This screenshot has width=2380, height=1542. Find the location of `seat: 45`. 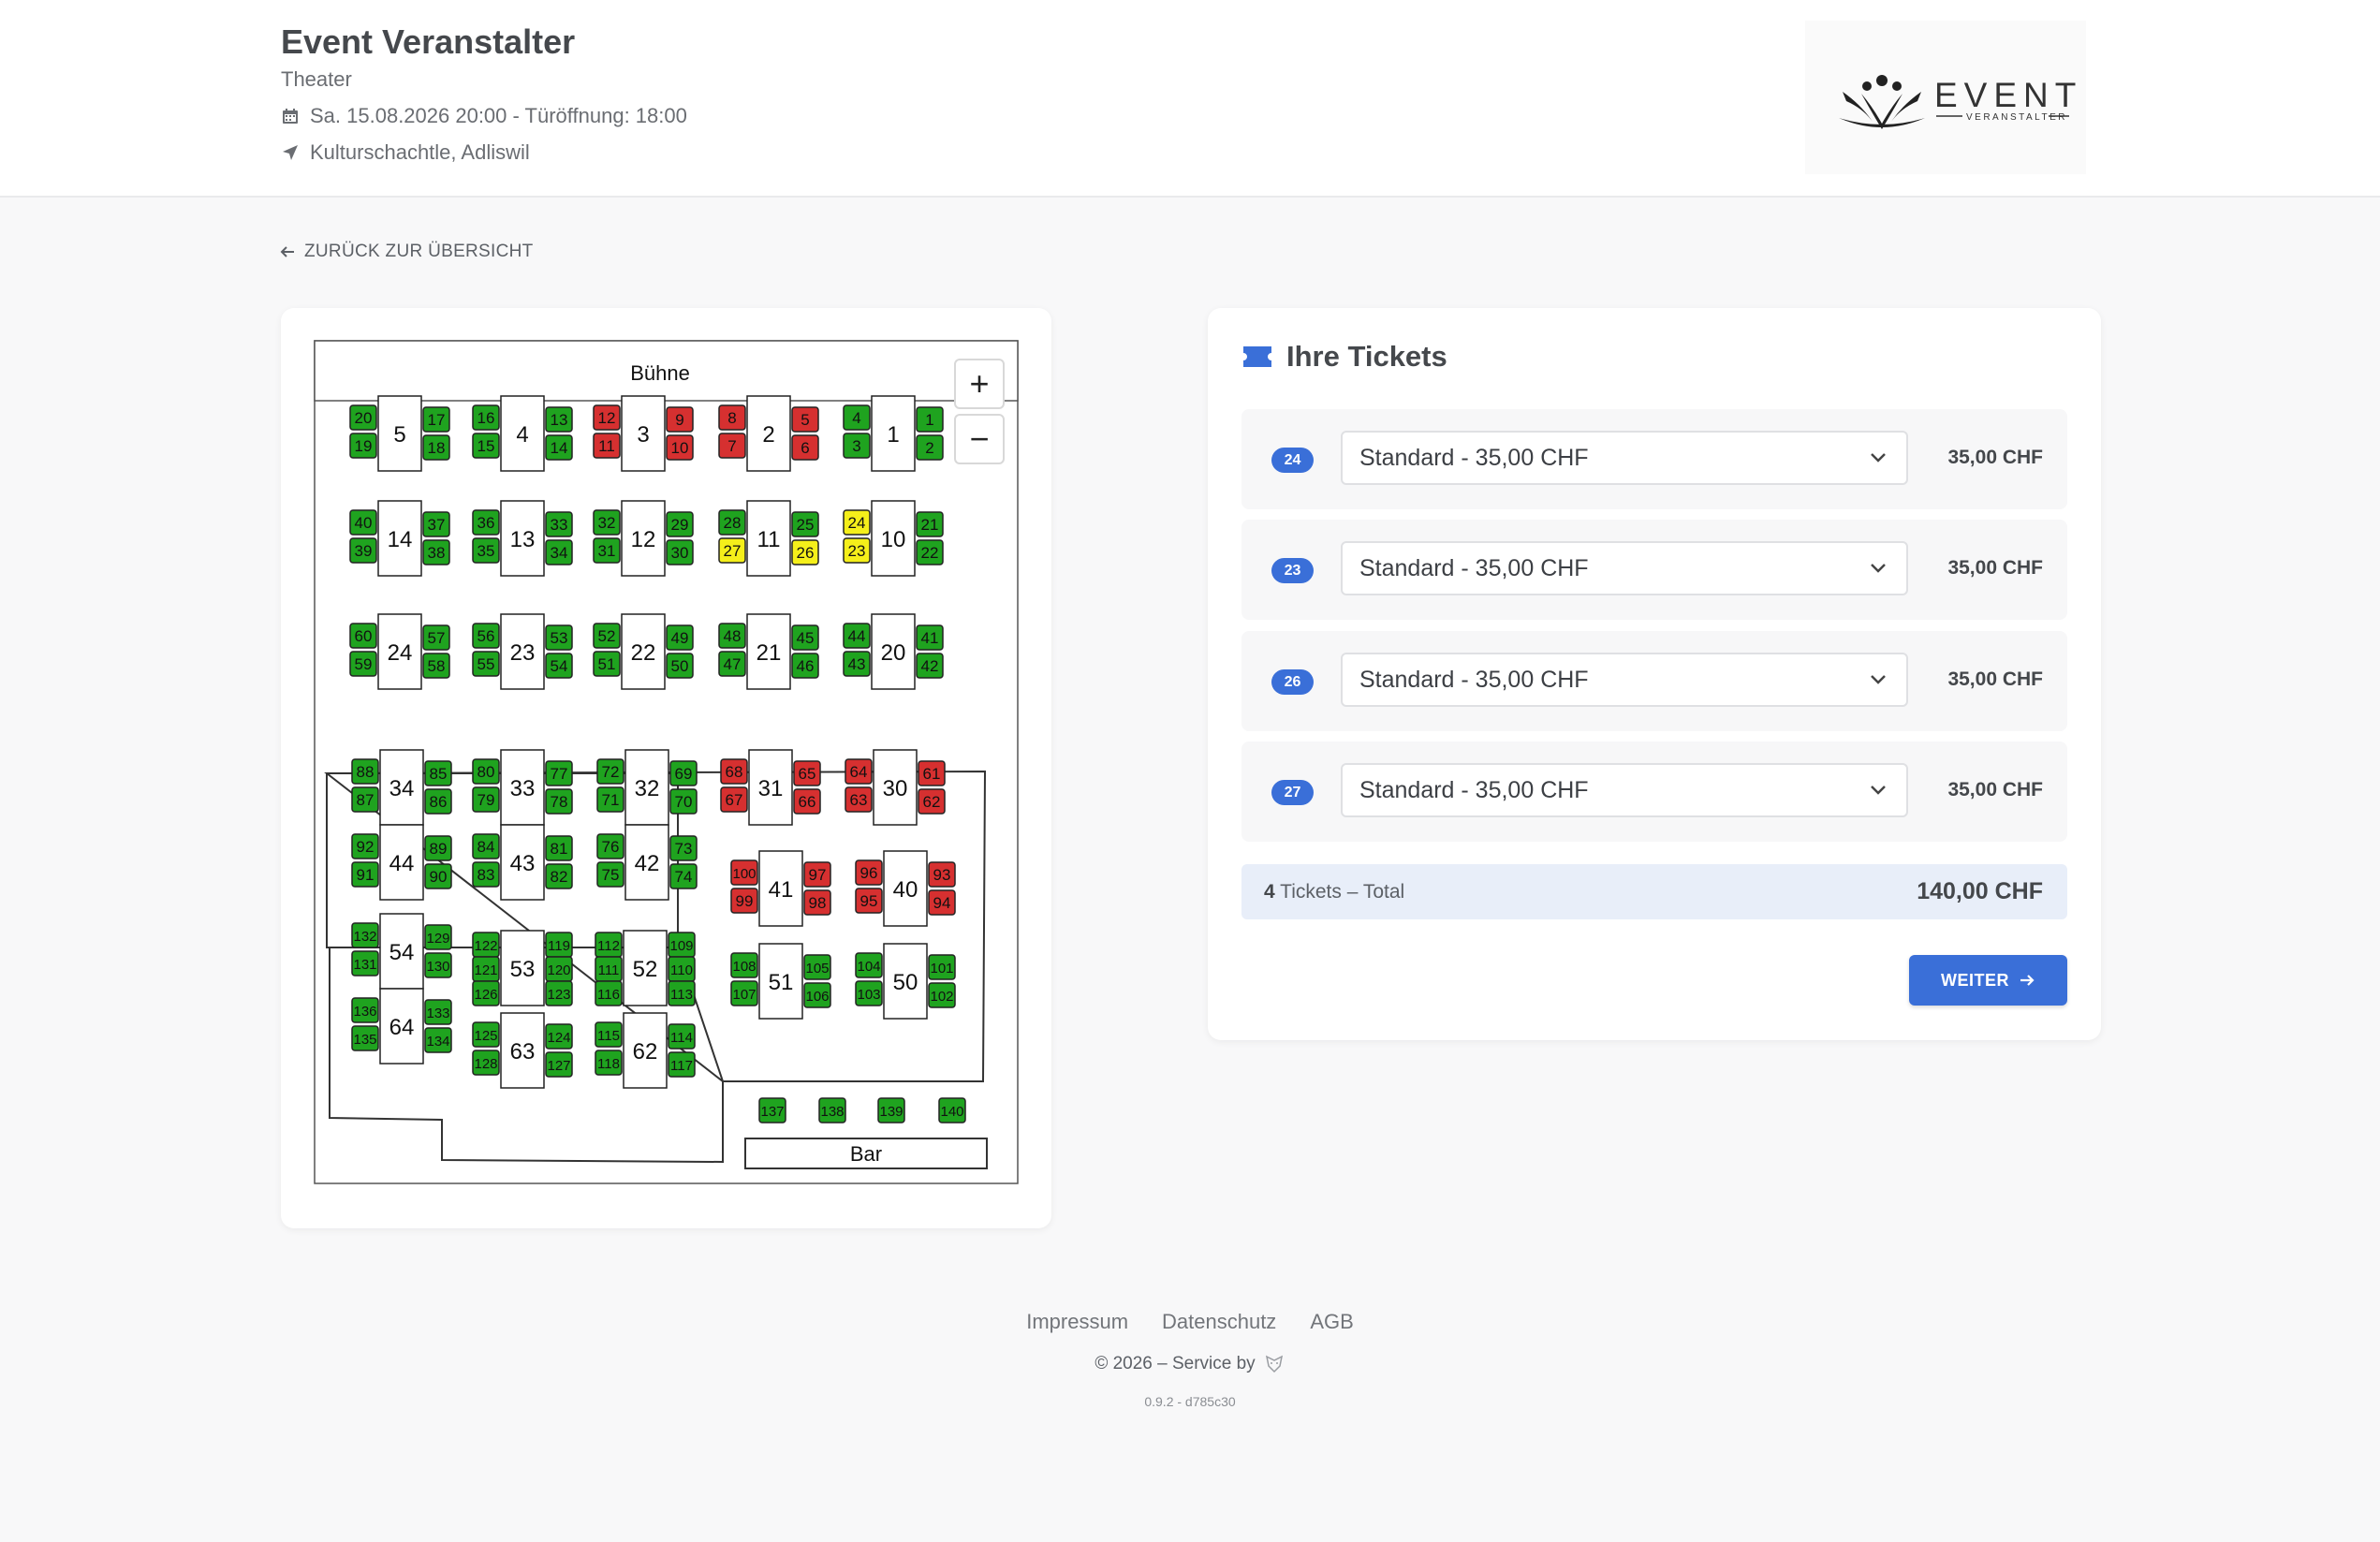

seat: 45 is located at coordinates (805, 637).